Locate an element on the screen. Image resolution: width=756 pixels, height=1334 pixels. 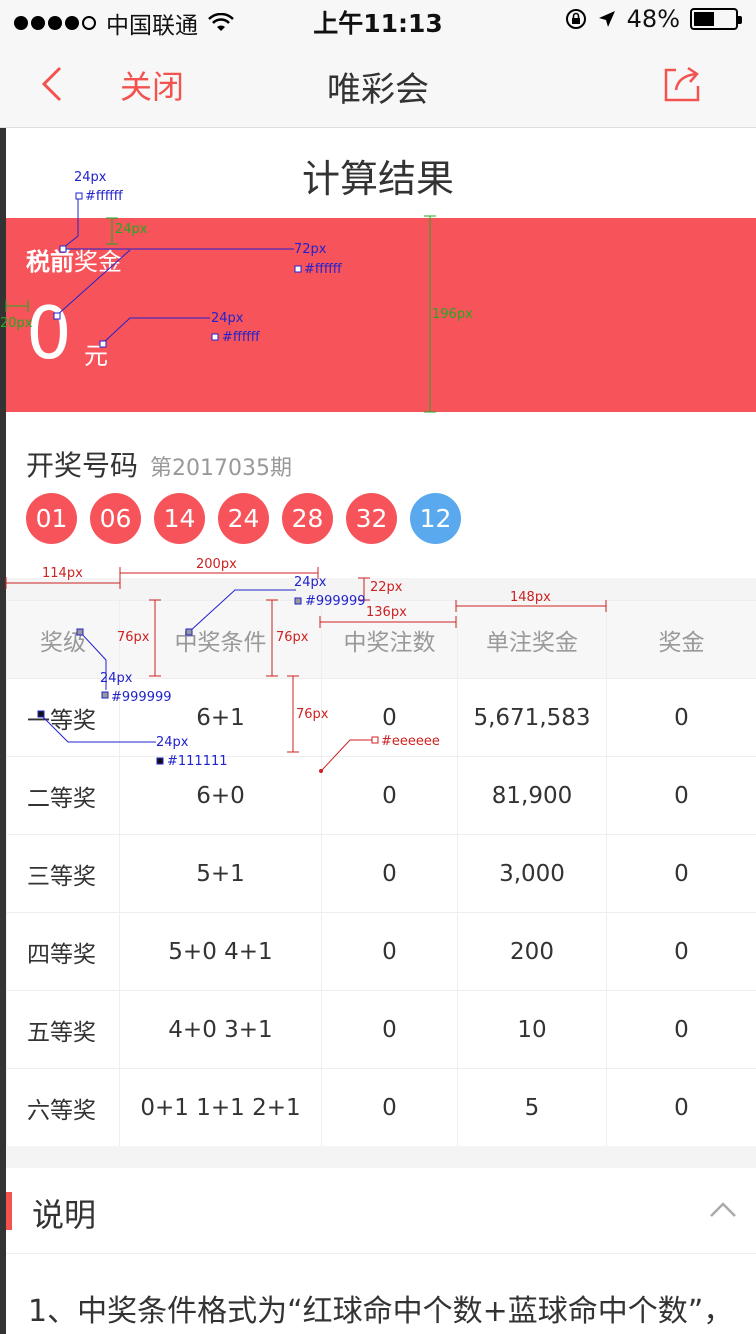
table-row: 四等奖 5+0 4+1 0 200 0 is located at coordinates (381, 951).